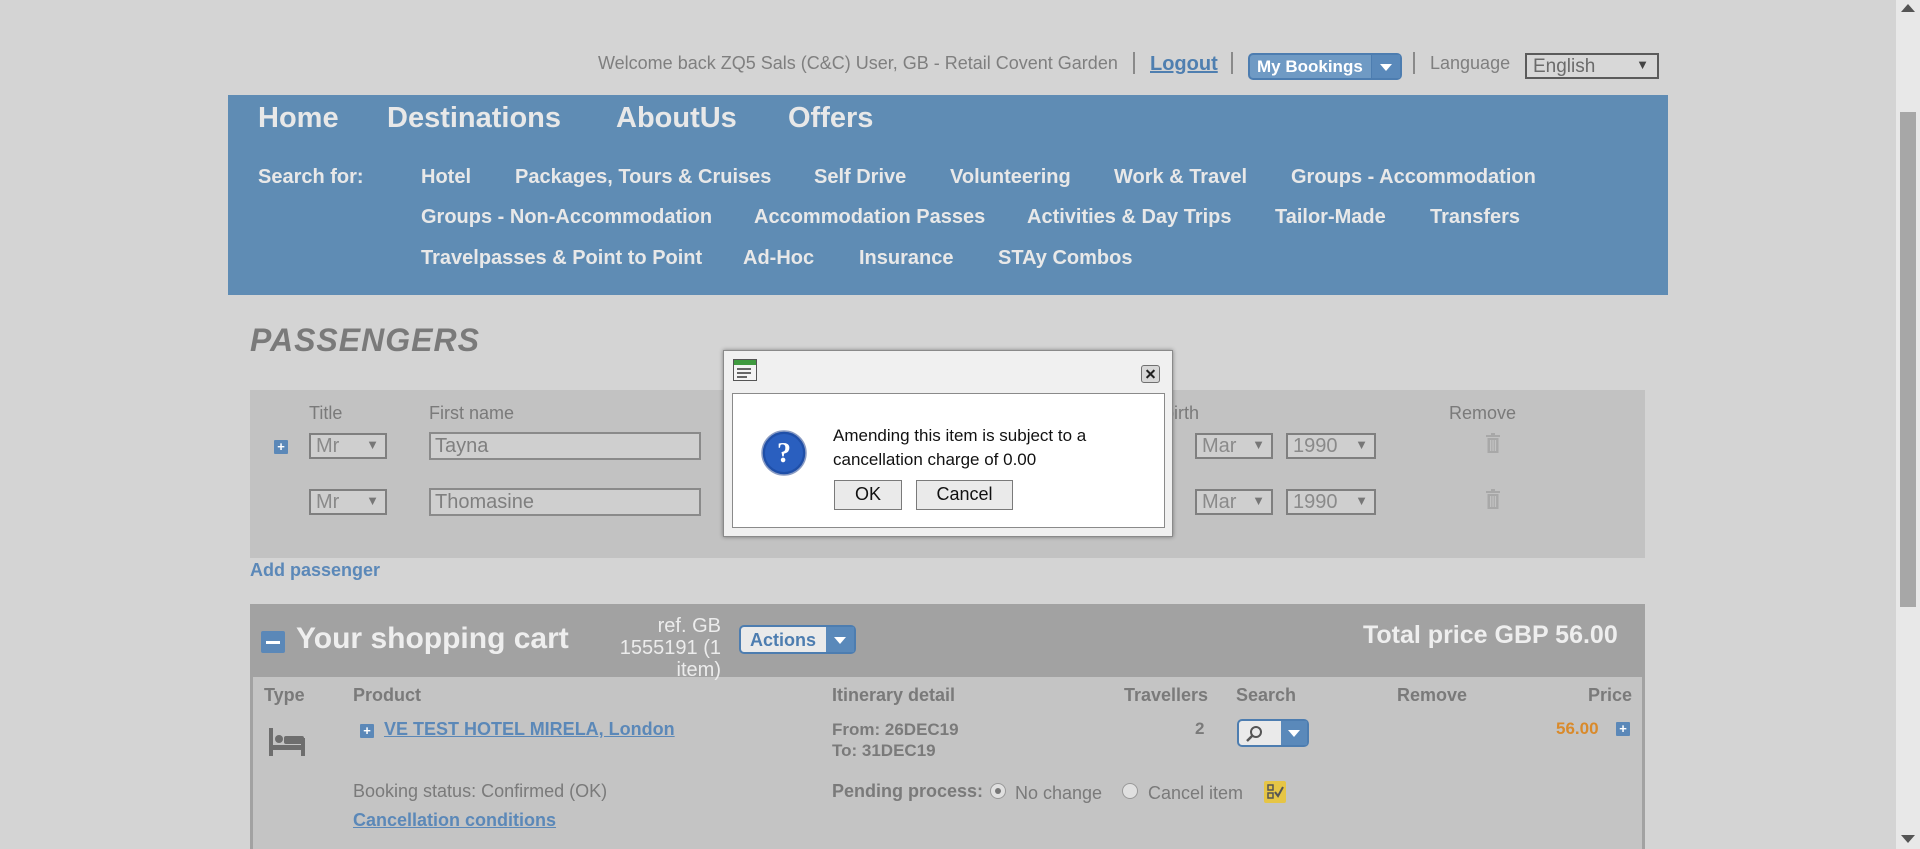 The height and width of the screenshot is (849, 1920). What do you see at coordinates (565, 446) in the screenshot?
I see `first-name-input: Tayna` at bounding box center [565, 446].